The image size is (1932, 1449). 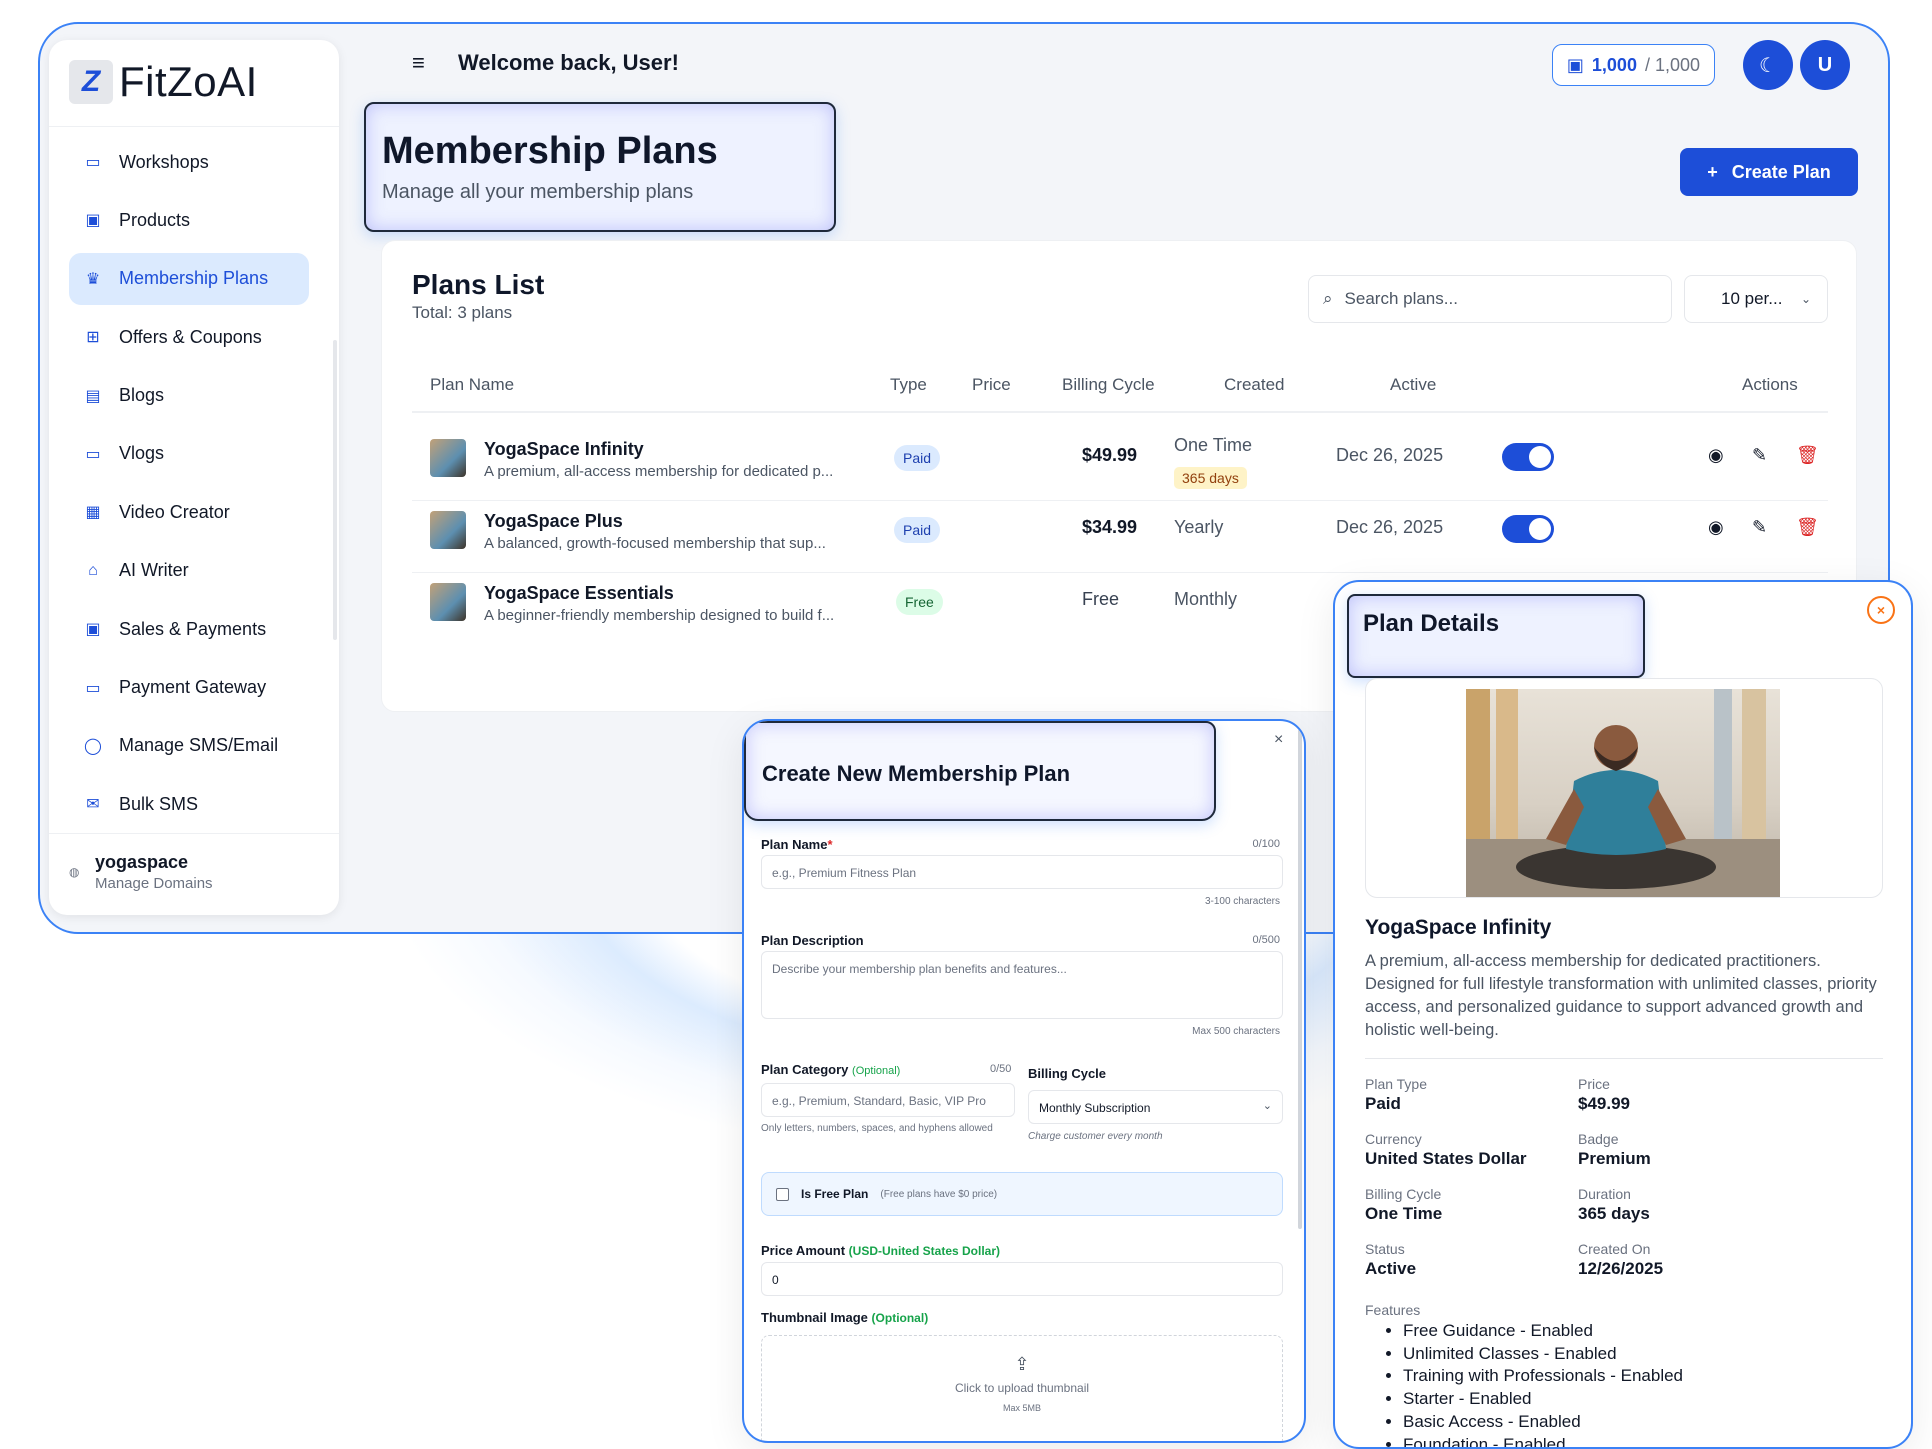 I want to click on moon-icon: ☾, so click(x=1768, y=65).